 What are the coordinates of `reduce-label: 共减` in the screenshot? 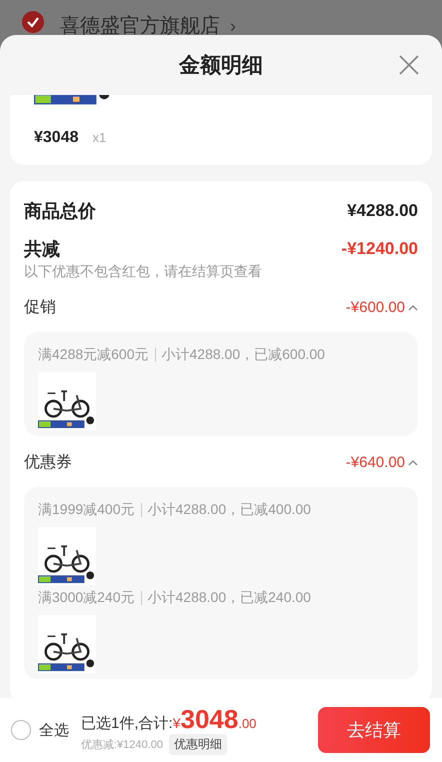 It's located at (42, 249).